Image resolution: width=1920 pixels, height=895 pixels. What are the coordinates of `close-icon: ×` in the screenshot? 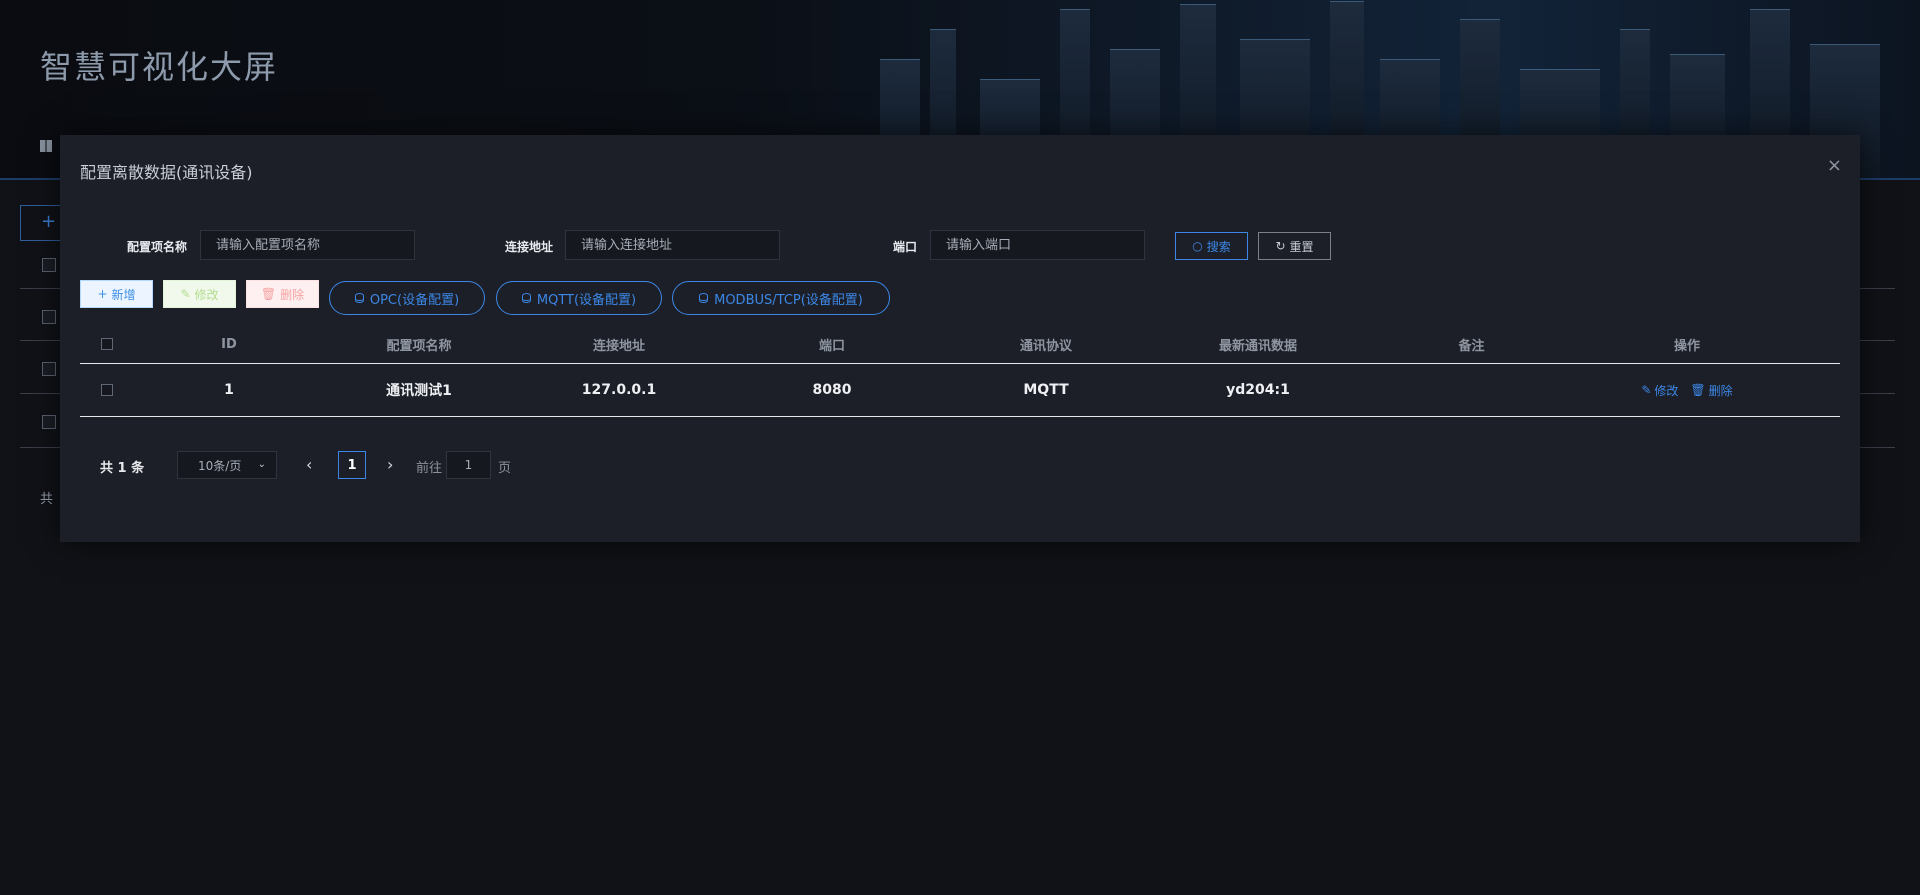 It's located at (1834, 165).